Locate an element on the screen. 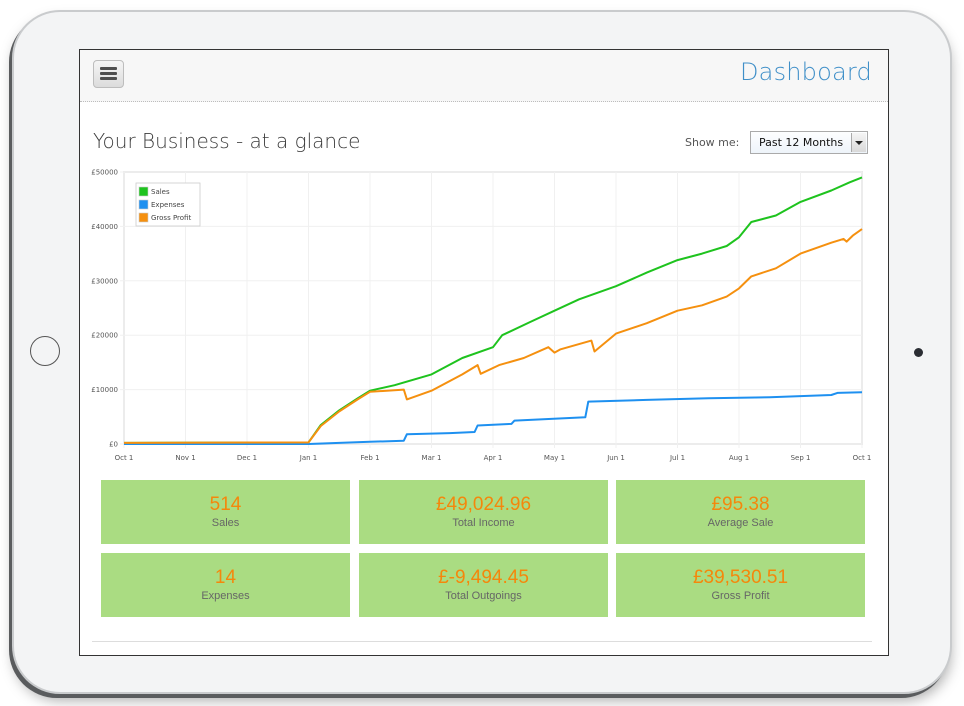 The image size is (964, 706). stat-card-total-income: £49,024.96 Total Income is located at coordinates (483, 512).